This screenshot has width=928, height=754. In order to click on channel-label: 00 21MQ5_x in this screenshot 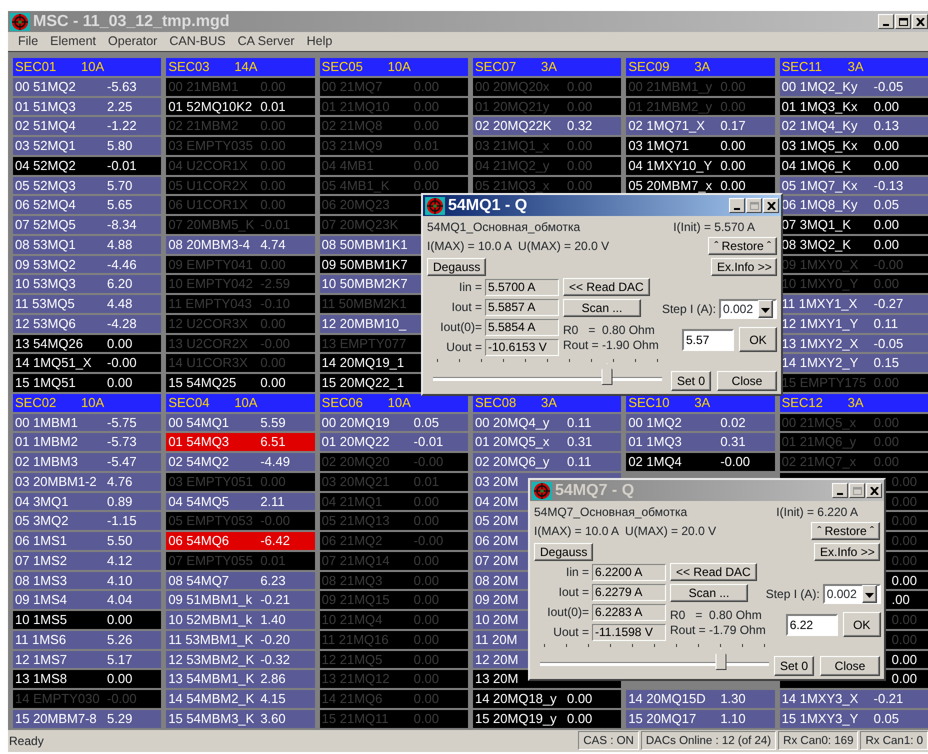, I will do `click(820, 423)`.